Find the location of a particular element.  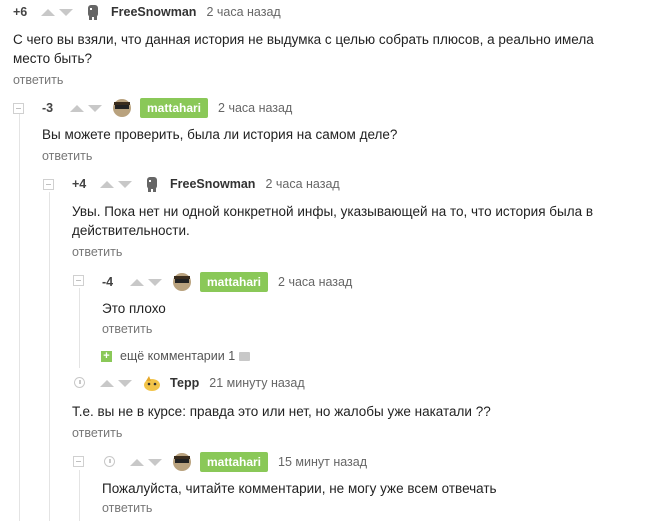

more-comments-link: + ещё комментарии 1 is located at coordinates (176, 356).